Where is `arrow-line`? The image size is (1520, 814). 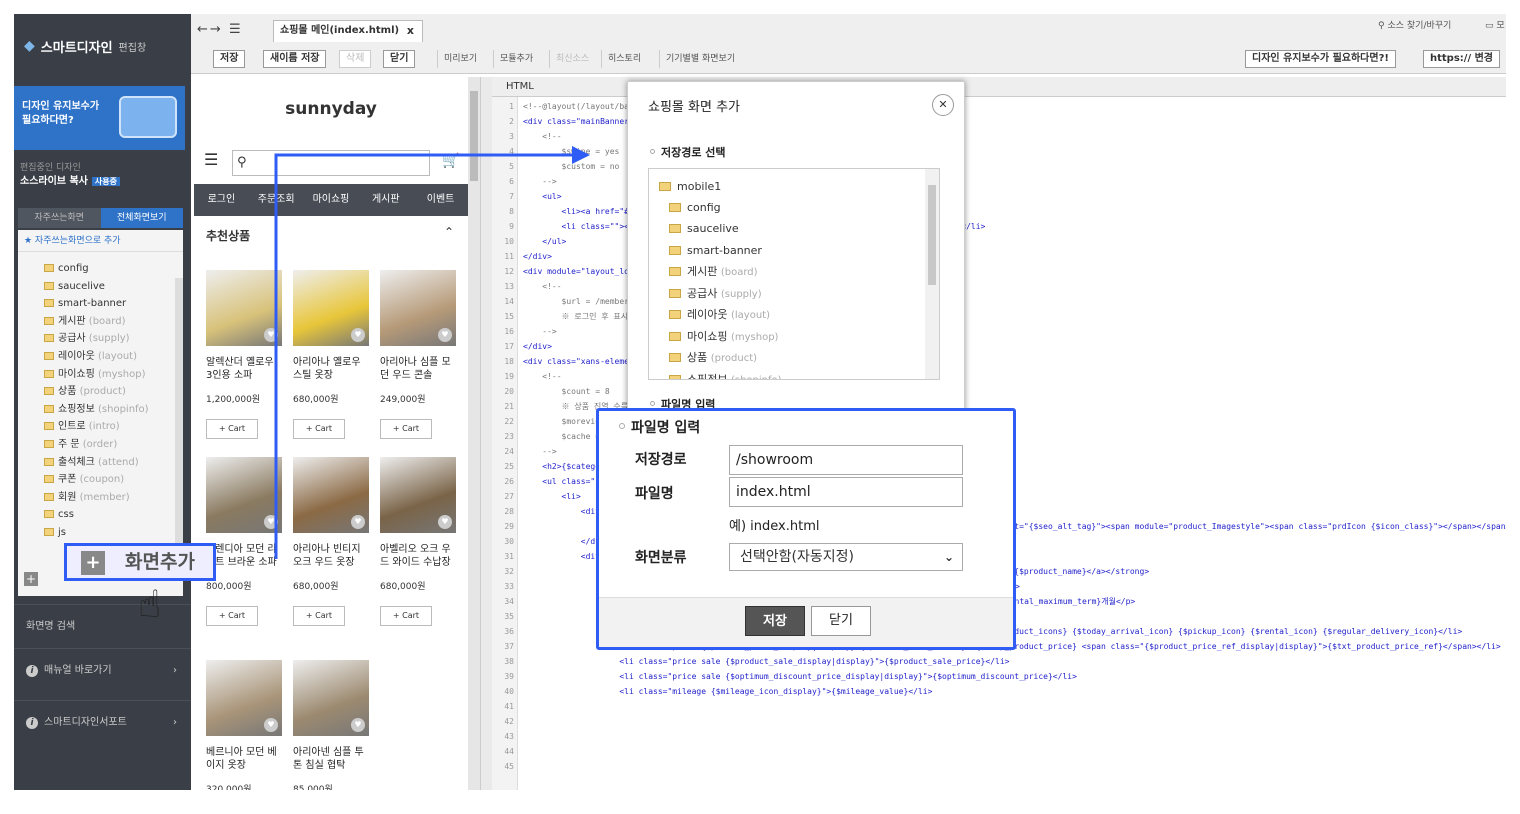 arrow-line is located at coordinates (424, 356).